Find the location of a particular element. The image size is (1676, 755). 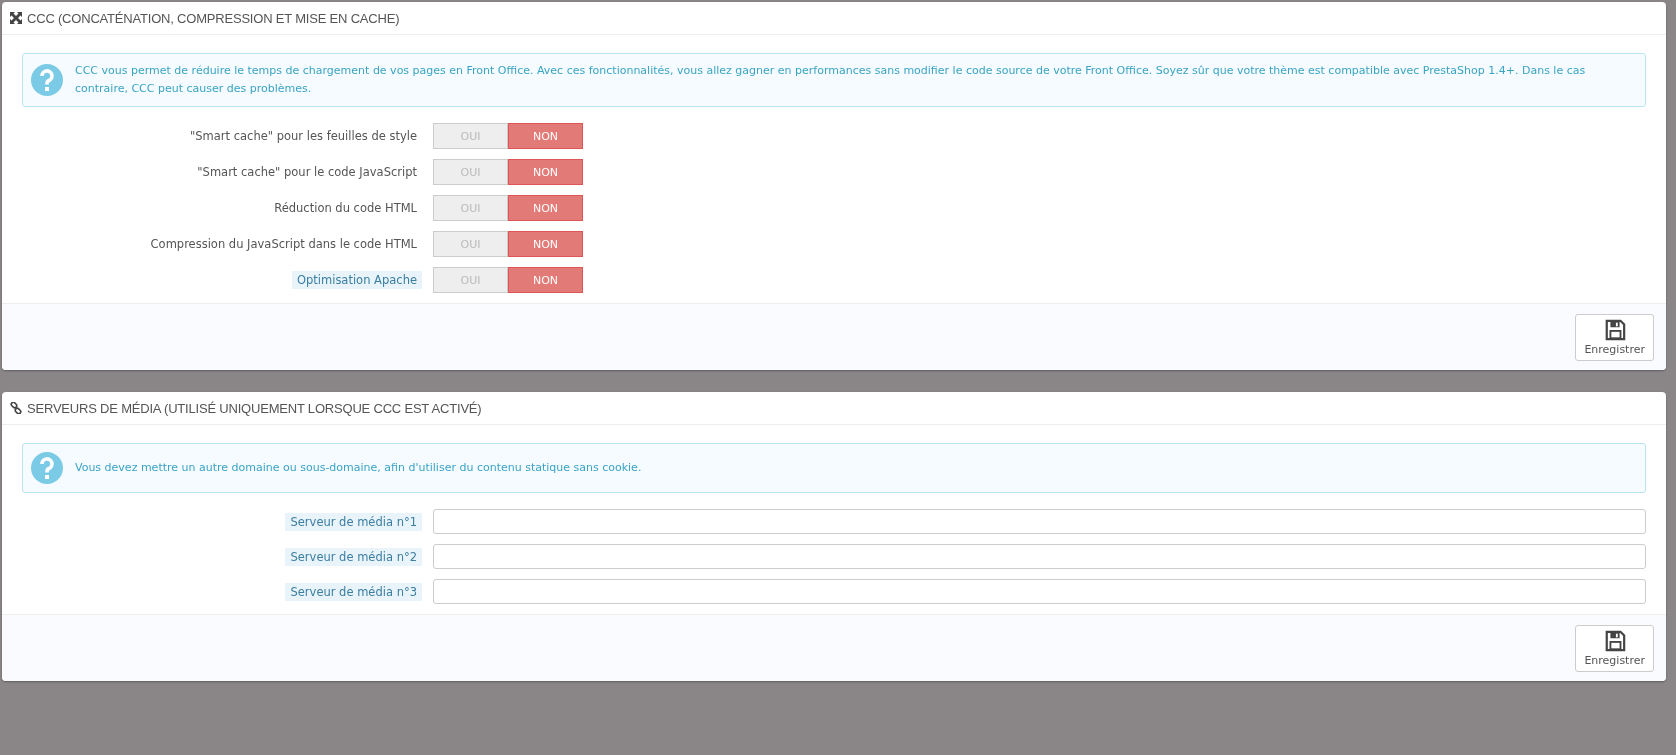

field-label: "Smart cache" pour le code JavaScript is located at coordinates (307, 172).